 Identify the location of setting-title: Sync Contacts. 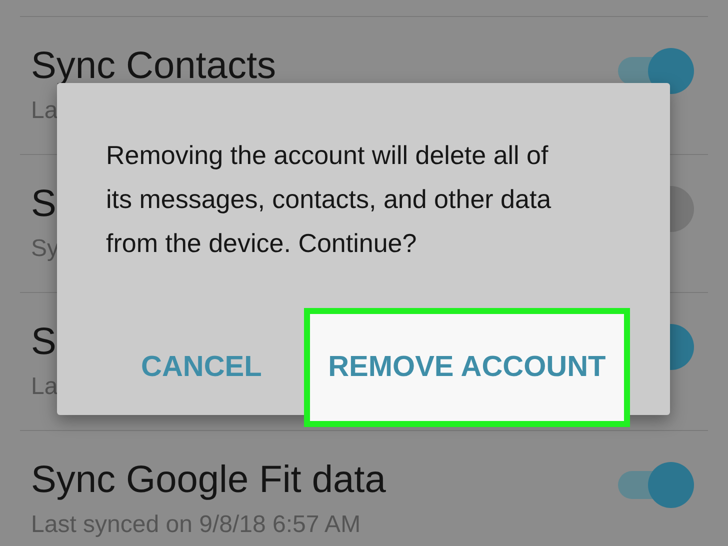
(153, 66).